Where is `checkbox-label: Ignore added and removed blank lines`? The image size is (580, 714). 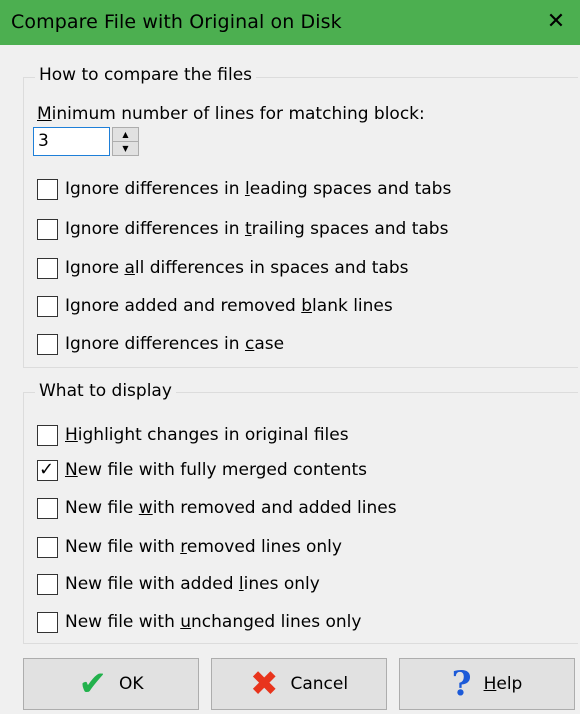 checkbox-label: Ignore added and removed blank lines is located at coordinates (229, 306).